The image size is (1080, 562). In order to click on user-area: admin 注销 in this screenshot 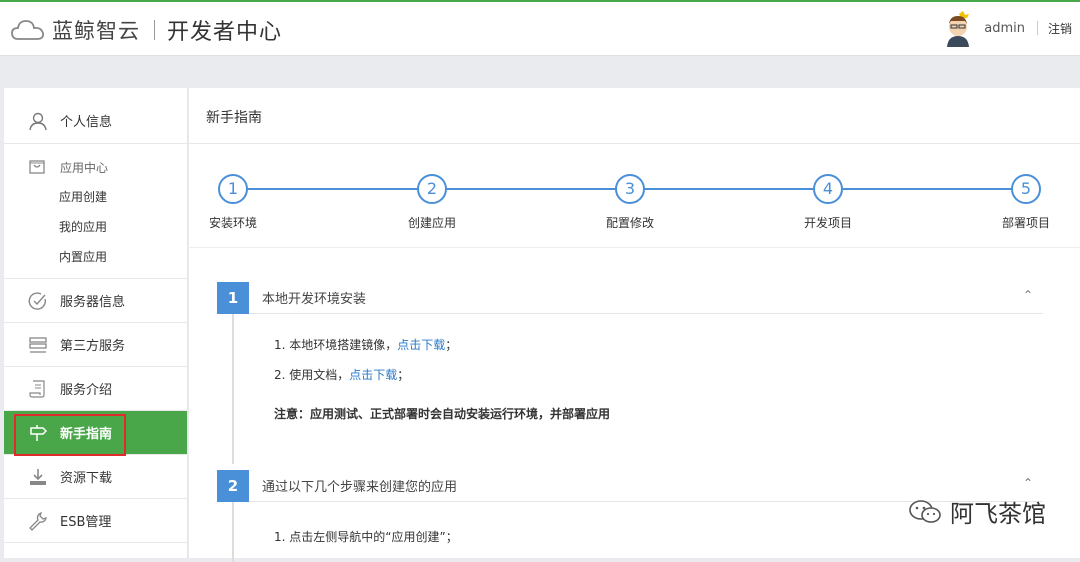, I will do `click(1012, 28)`.